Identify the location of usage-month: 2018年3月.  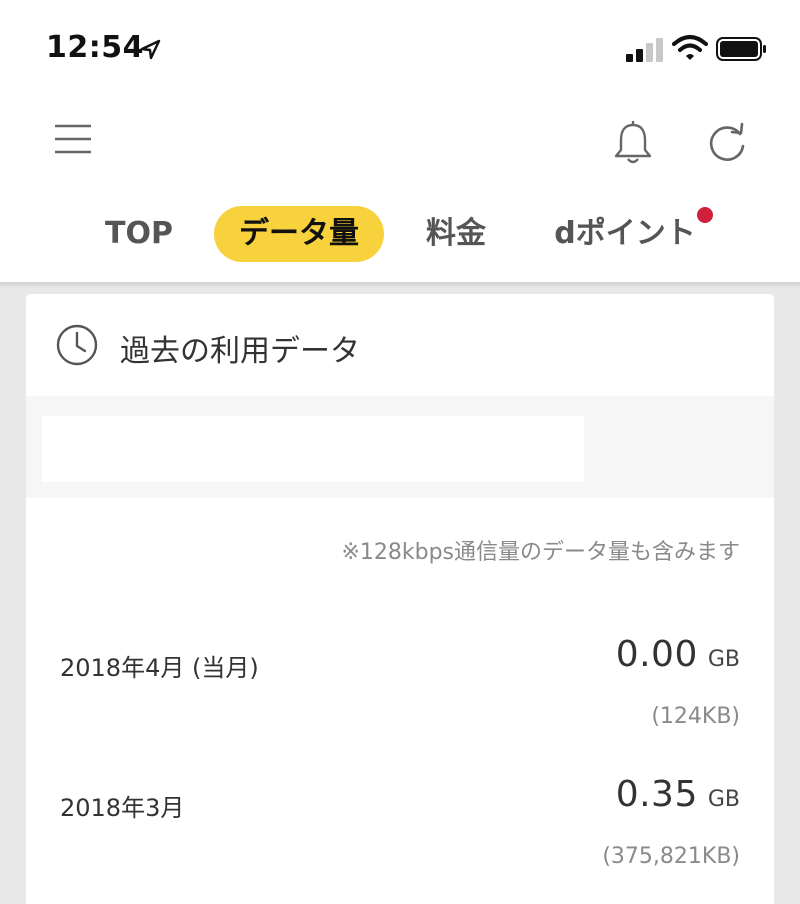
(122, 808).